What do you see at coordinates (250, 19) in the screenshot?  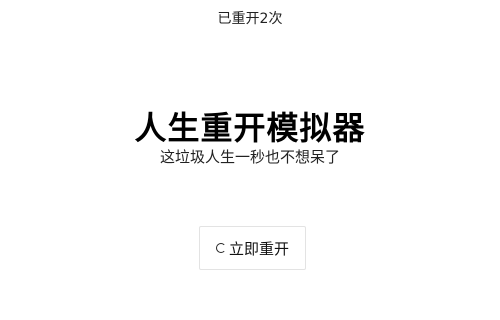 I see `restart-count-text: 已重开2次` at bounding box center [250, 19].